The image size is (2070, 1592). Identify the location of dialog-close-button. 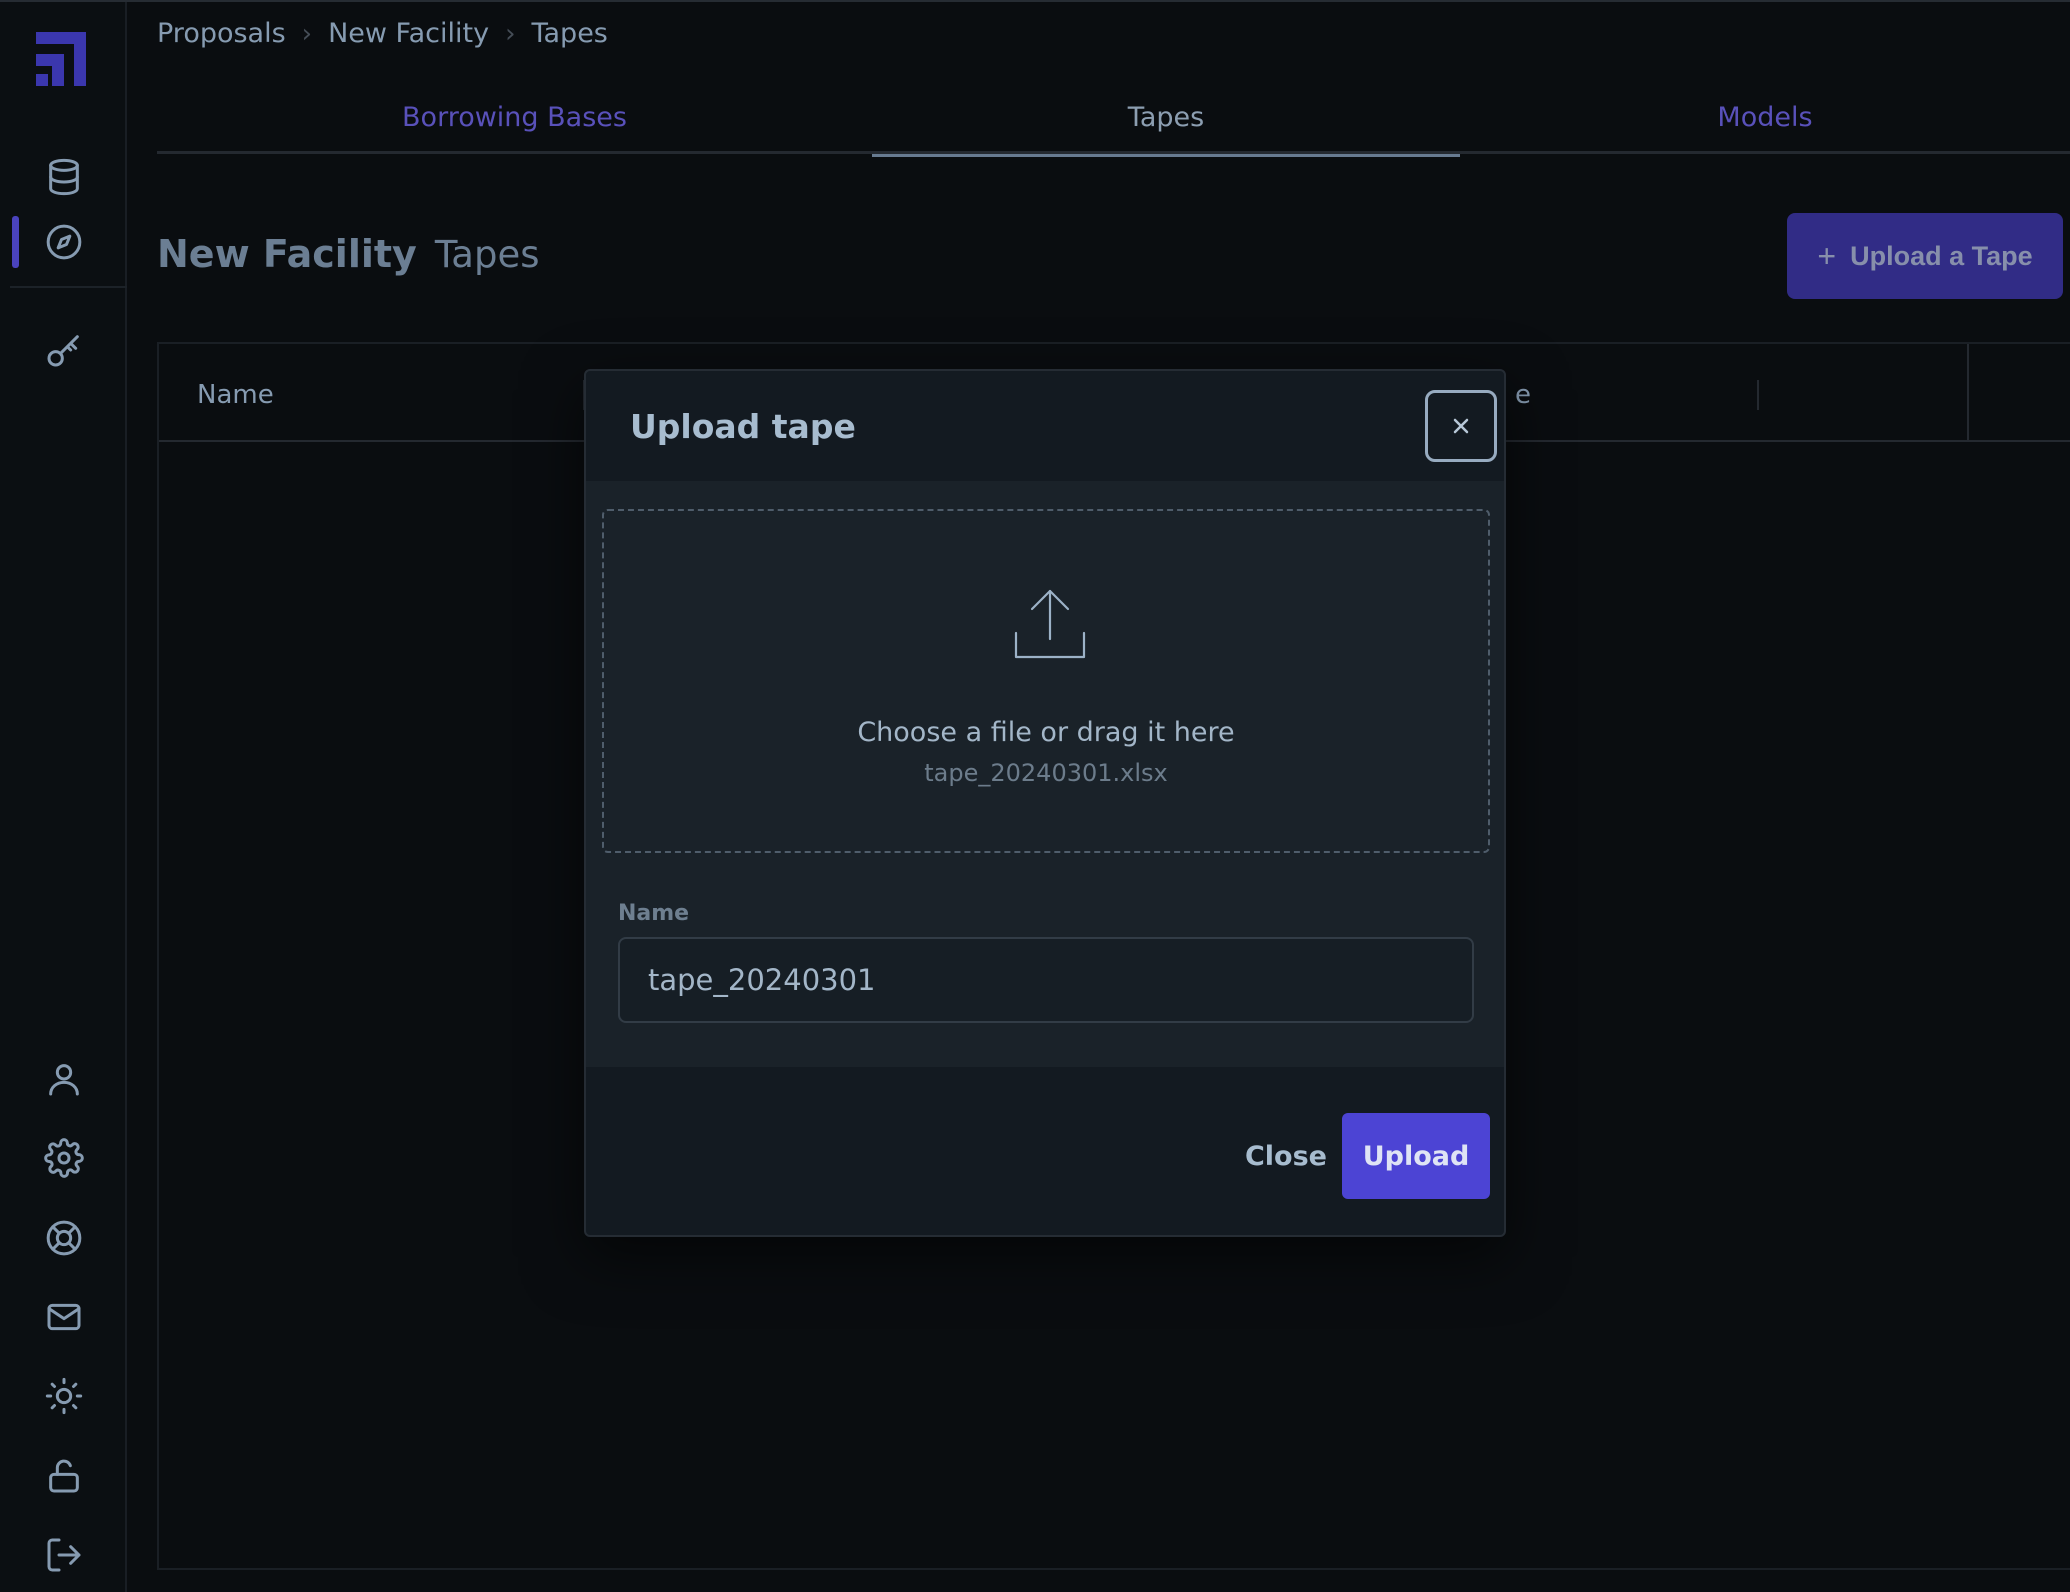
(1461, 426).